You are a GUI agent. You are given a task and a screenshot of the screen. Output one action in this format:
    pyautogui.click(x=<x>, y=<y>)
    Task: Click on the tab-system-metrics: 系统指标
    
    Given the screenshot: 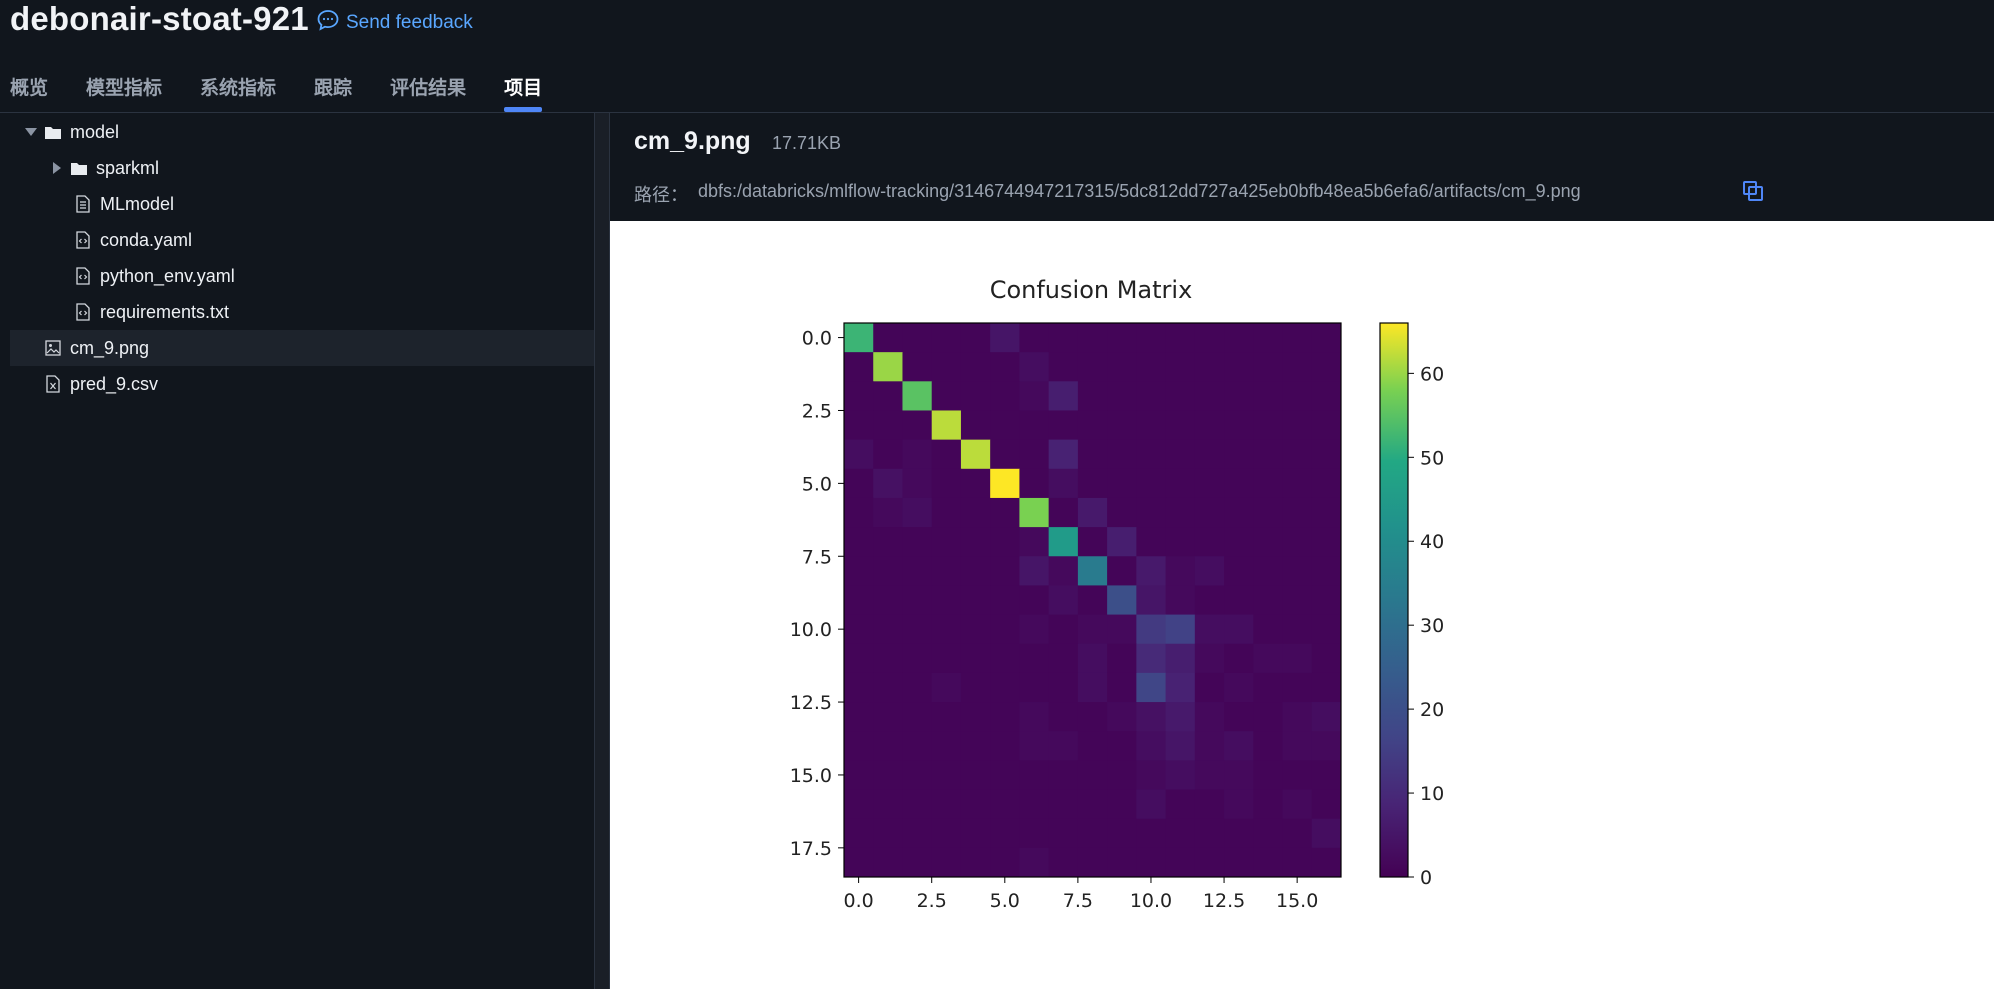 What is the action you would take?
    pyautogui.click(x=238, y=93)
    